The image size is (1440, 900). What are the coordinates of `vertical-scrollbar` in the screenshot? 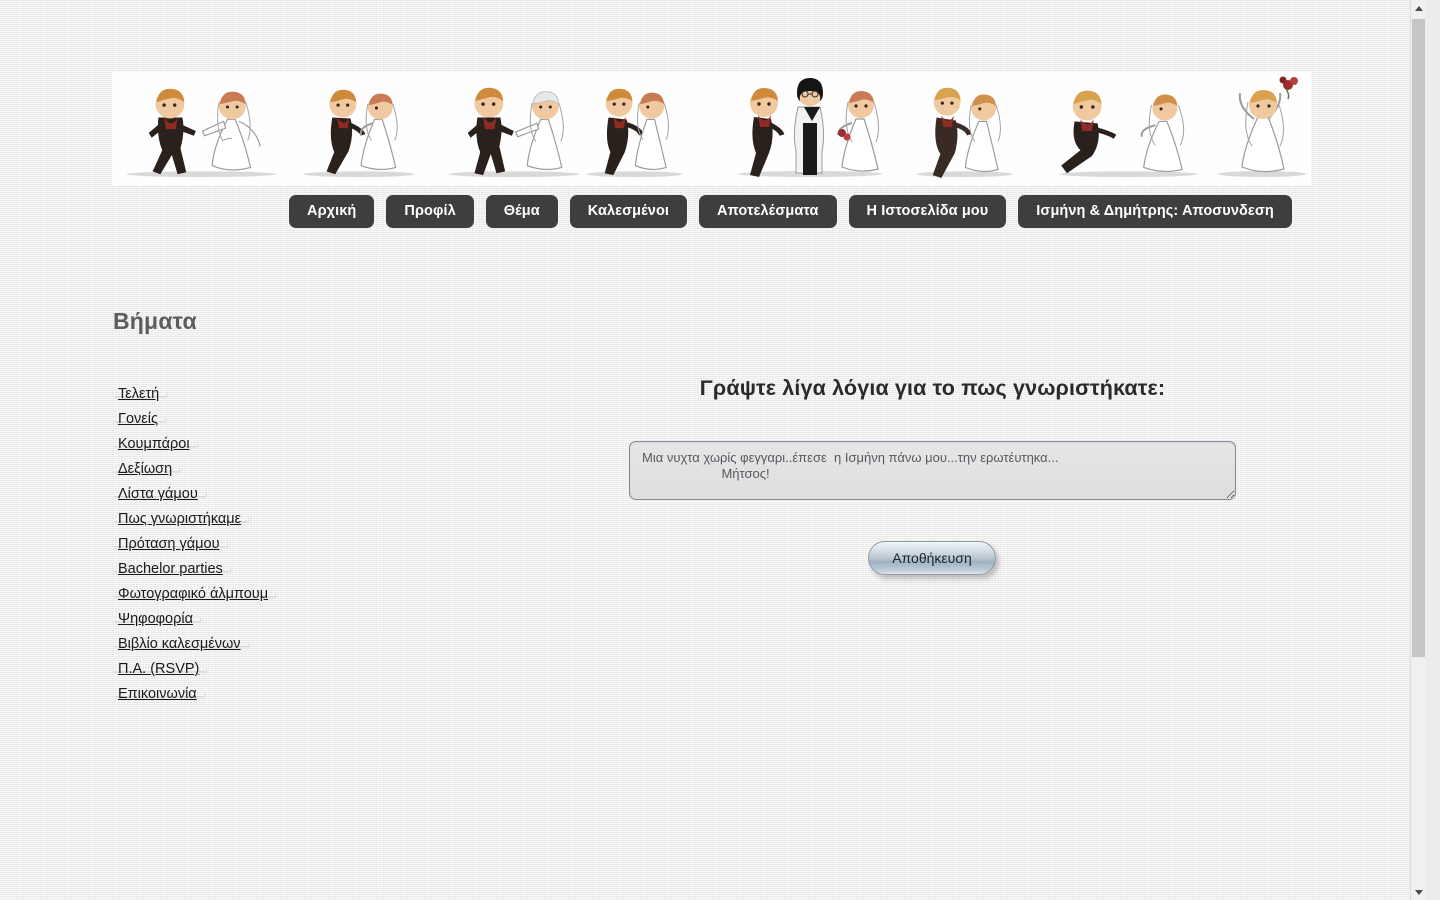 It's located at (1417, 450).